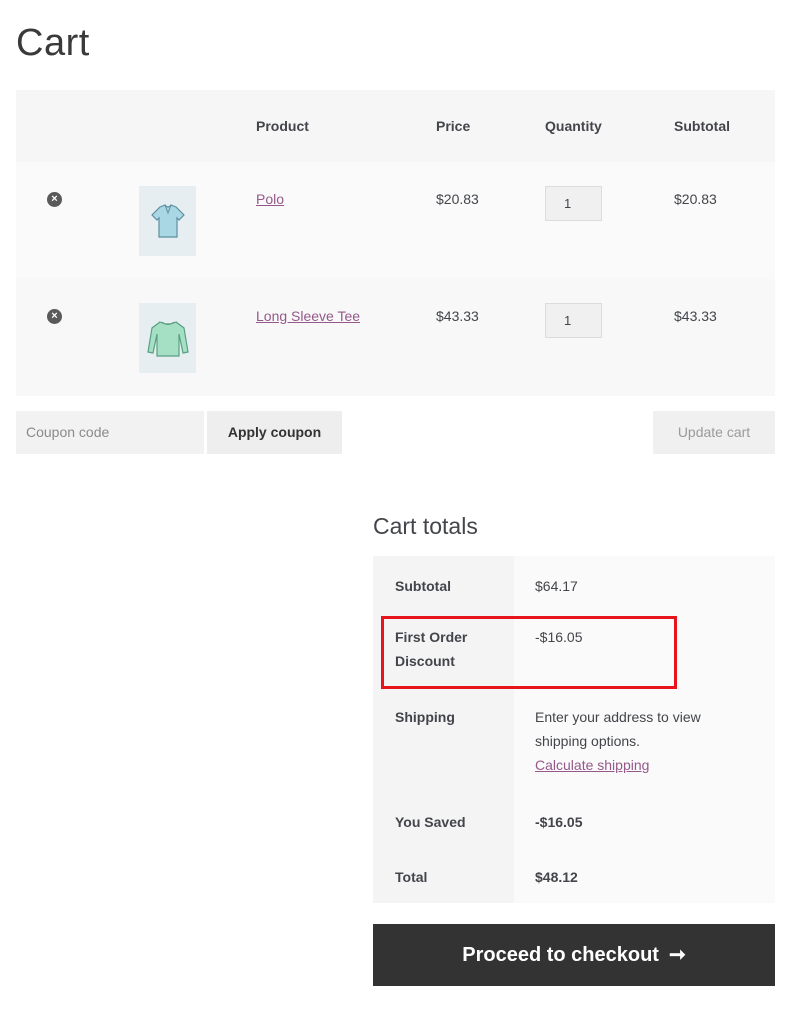 The image size is (802, 1024). Describe the element at coordinates (274, 432) in the screenshot. I see `apply-coupon-button: Apply coupon` at that location.